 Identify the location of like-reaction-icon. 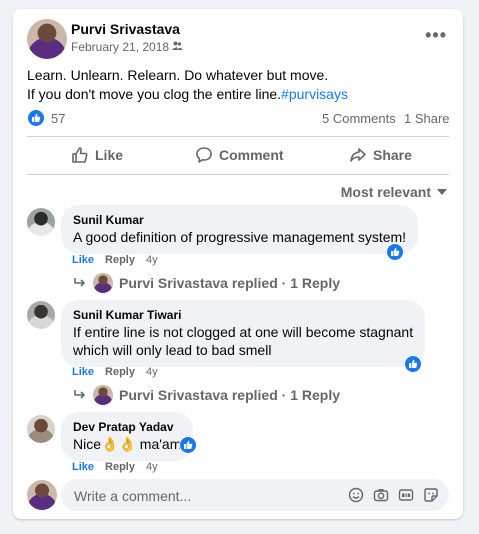
(36, 118).